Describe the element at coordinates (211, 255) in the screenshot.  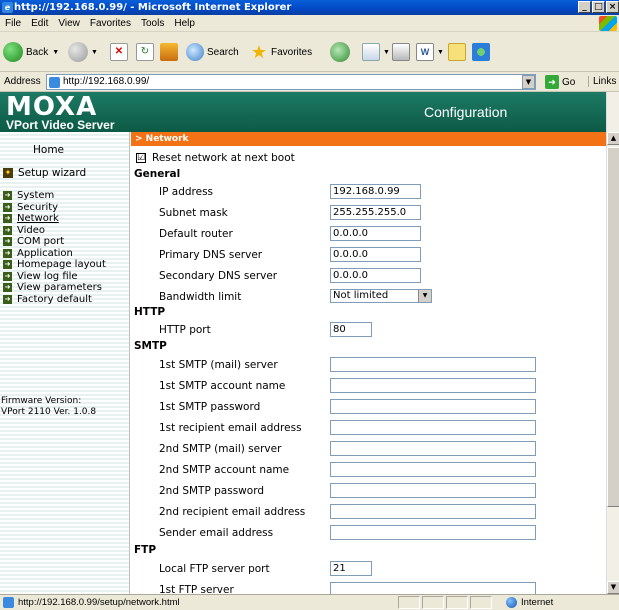
I see `primary-dns-label: Primary DNS server` at that location.